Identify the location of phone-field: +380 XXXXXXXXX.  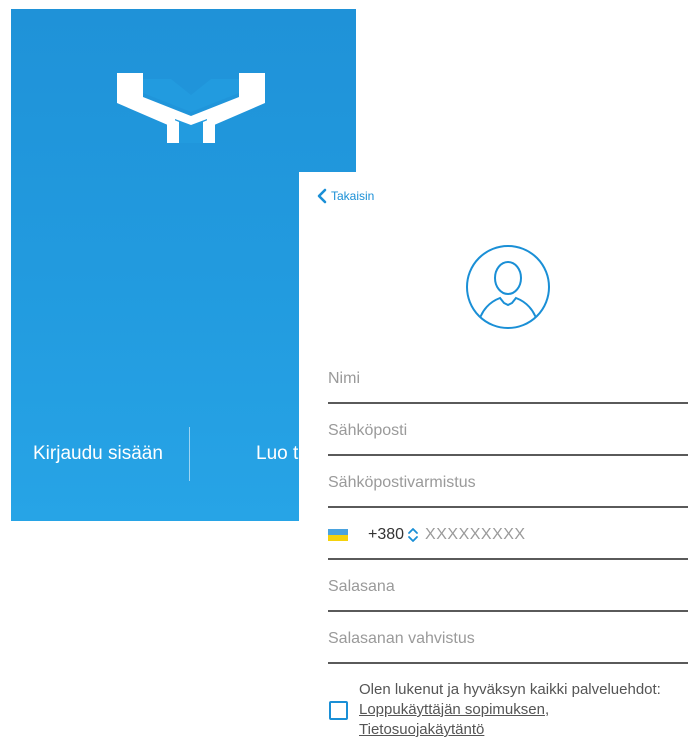
(508, 534).